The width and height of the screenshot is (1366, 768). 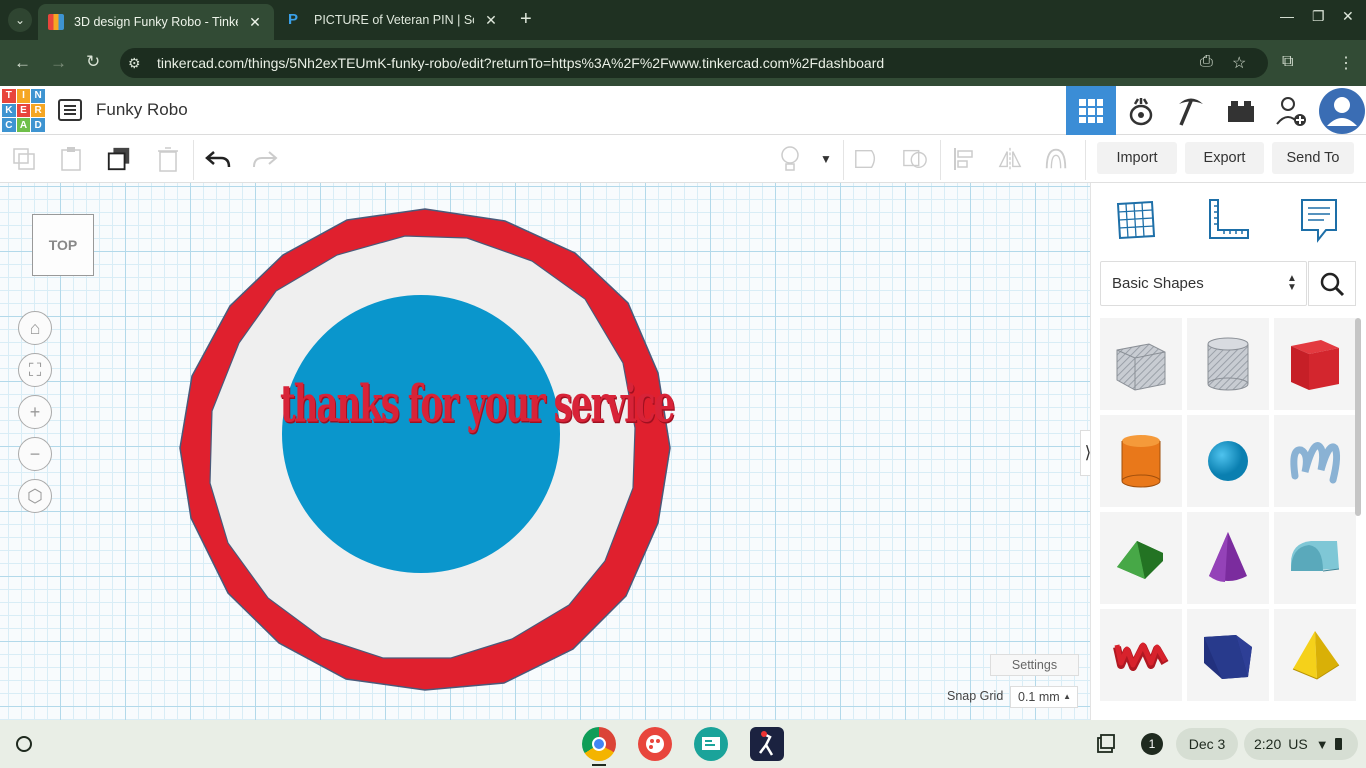 I want to click on snap-grid-select: 0.1 mm ▲, so click(x=1044, y=697).